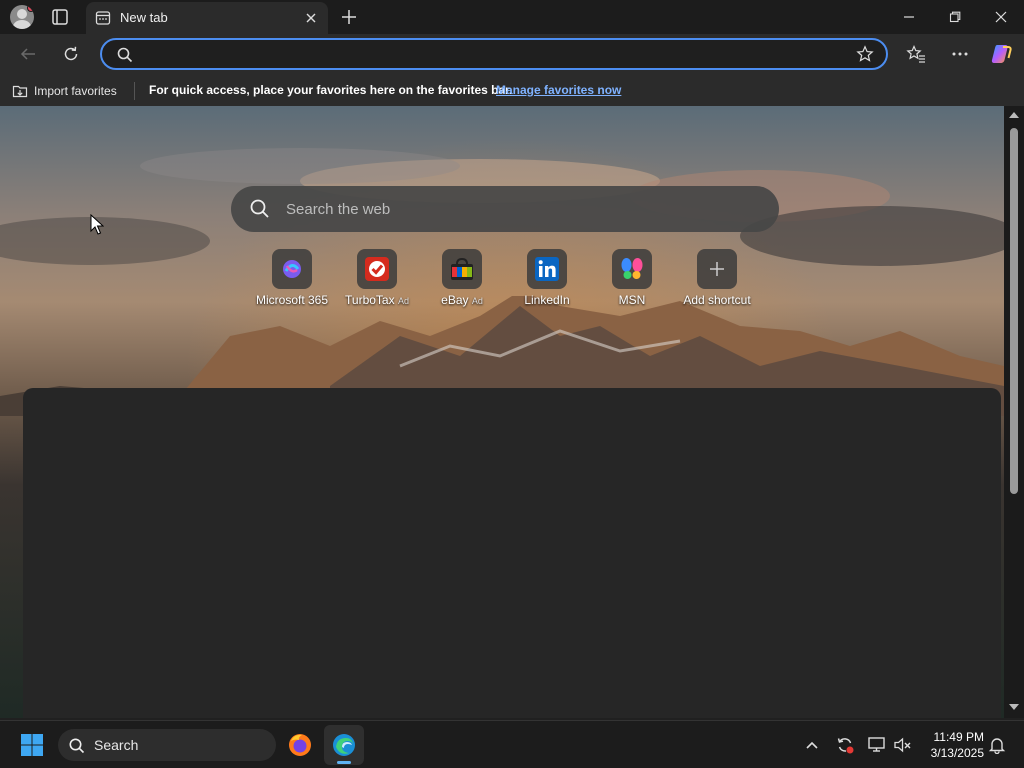  I want to click on volume-muted-icon, so click(902, 745).